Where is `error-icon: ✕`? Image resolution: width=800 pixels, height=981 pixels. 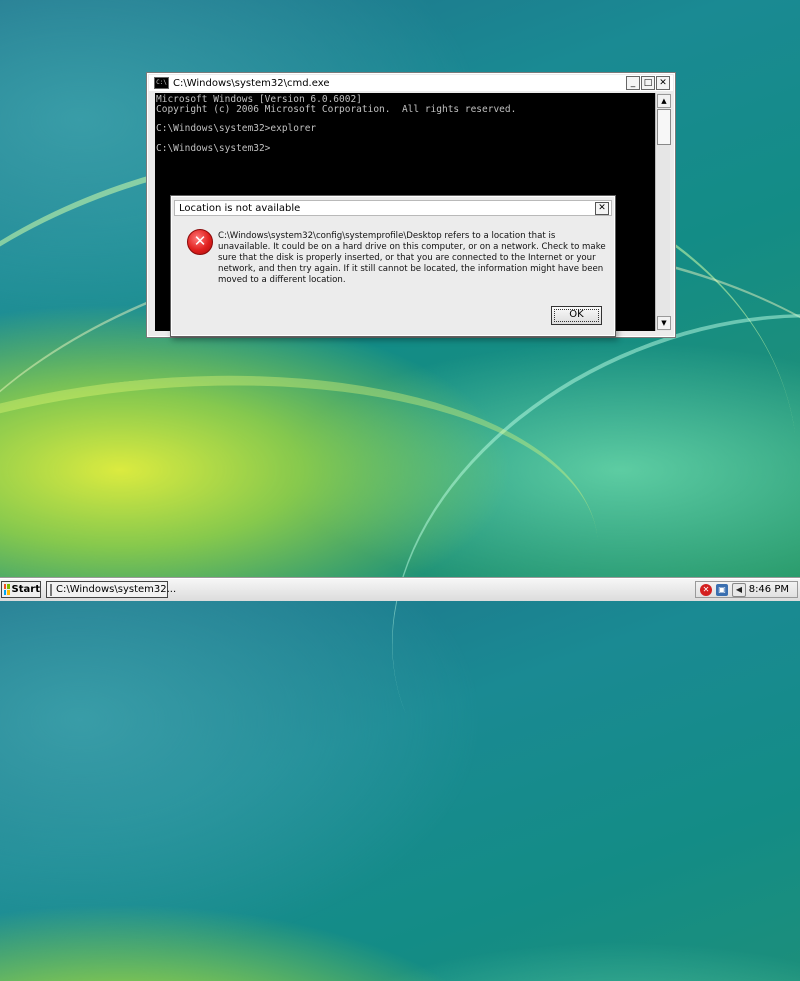 error-icon: ✕ is located at coordinates (200, 242).